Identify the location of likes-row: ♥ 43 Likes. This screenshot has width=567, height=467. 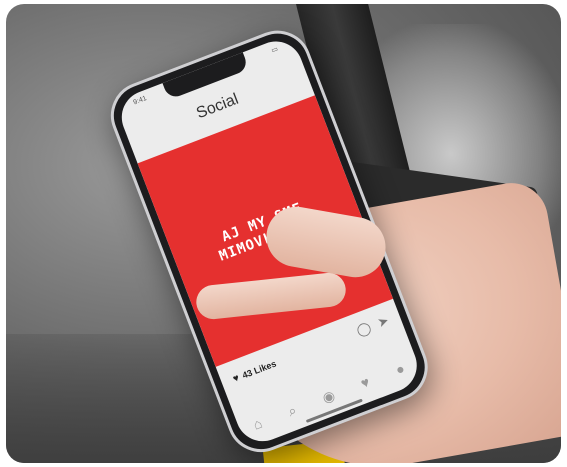
(254, 371).